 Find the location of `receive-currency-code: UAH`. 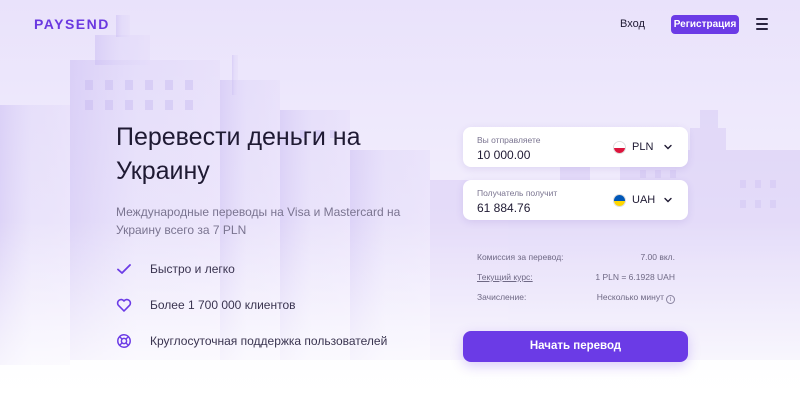

receive-currency-code: UAH is located at coordinates (644, 200).